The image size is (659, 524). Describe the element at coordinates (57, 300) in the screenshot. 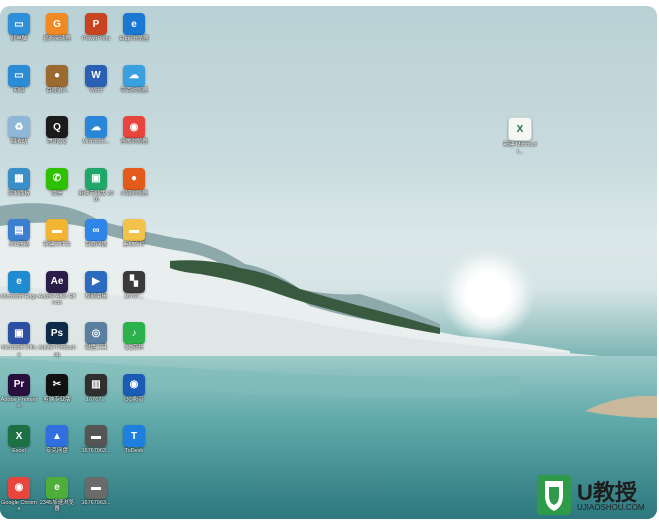

I see `desktop-icon-label: Adobe After Effects` at that location.